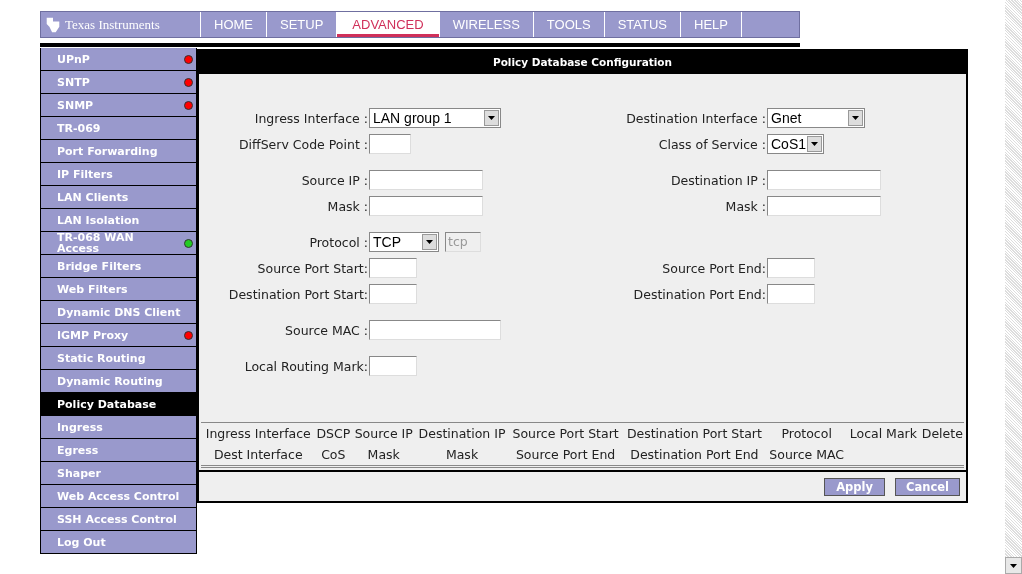 This screenshot has width=1022, height=574. Describe the element at coordinates (118, 404) in the screenshot. I see `sidebar-item: Policy Database` at that location.